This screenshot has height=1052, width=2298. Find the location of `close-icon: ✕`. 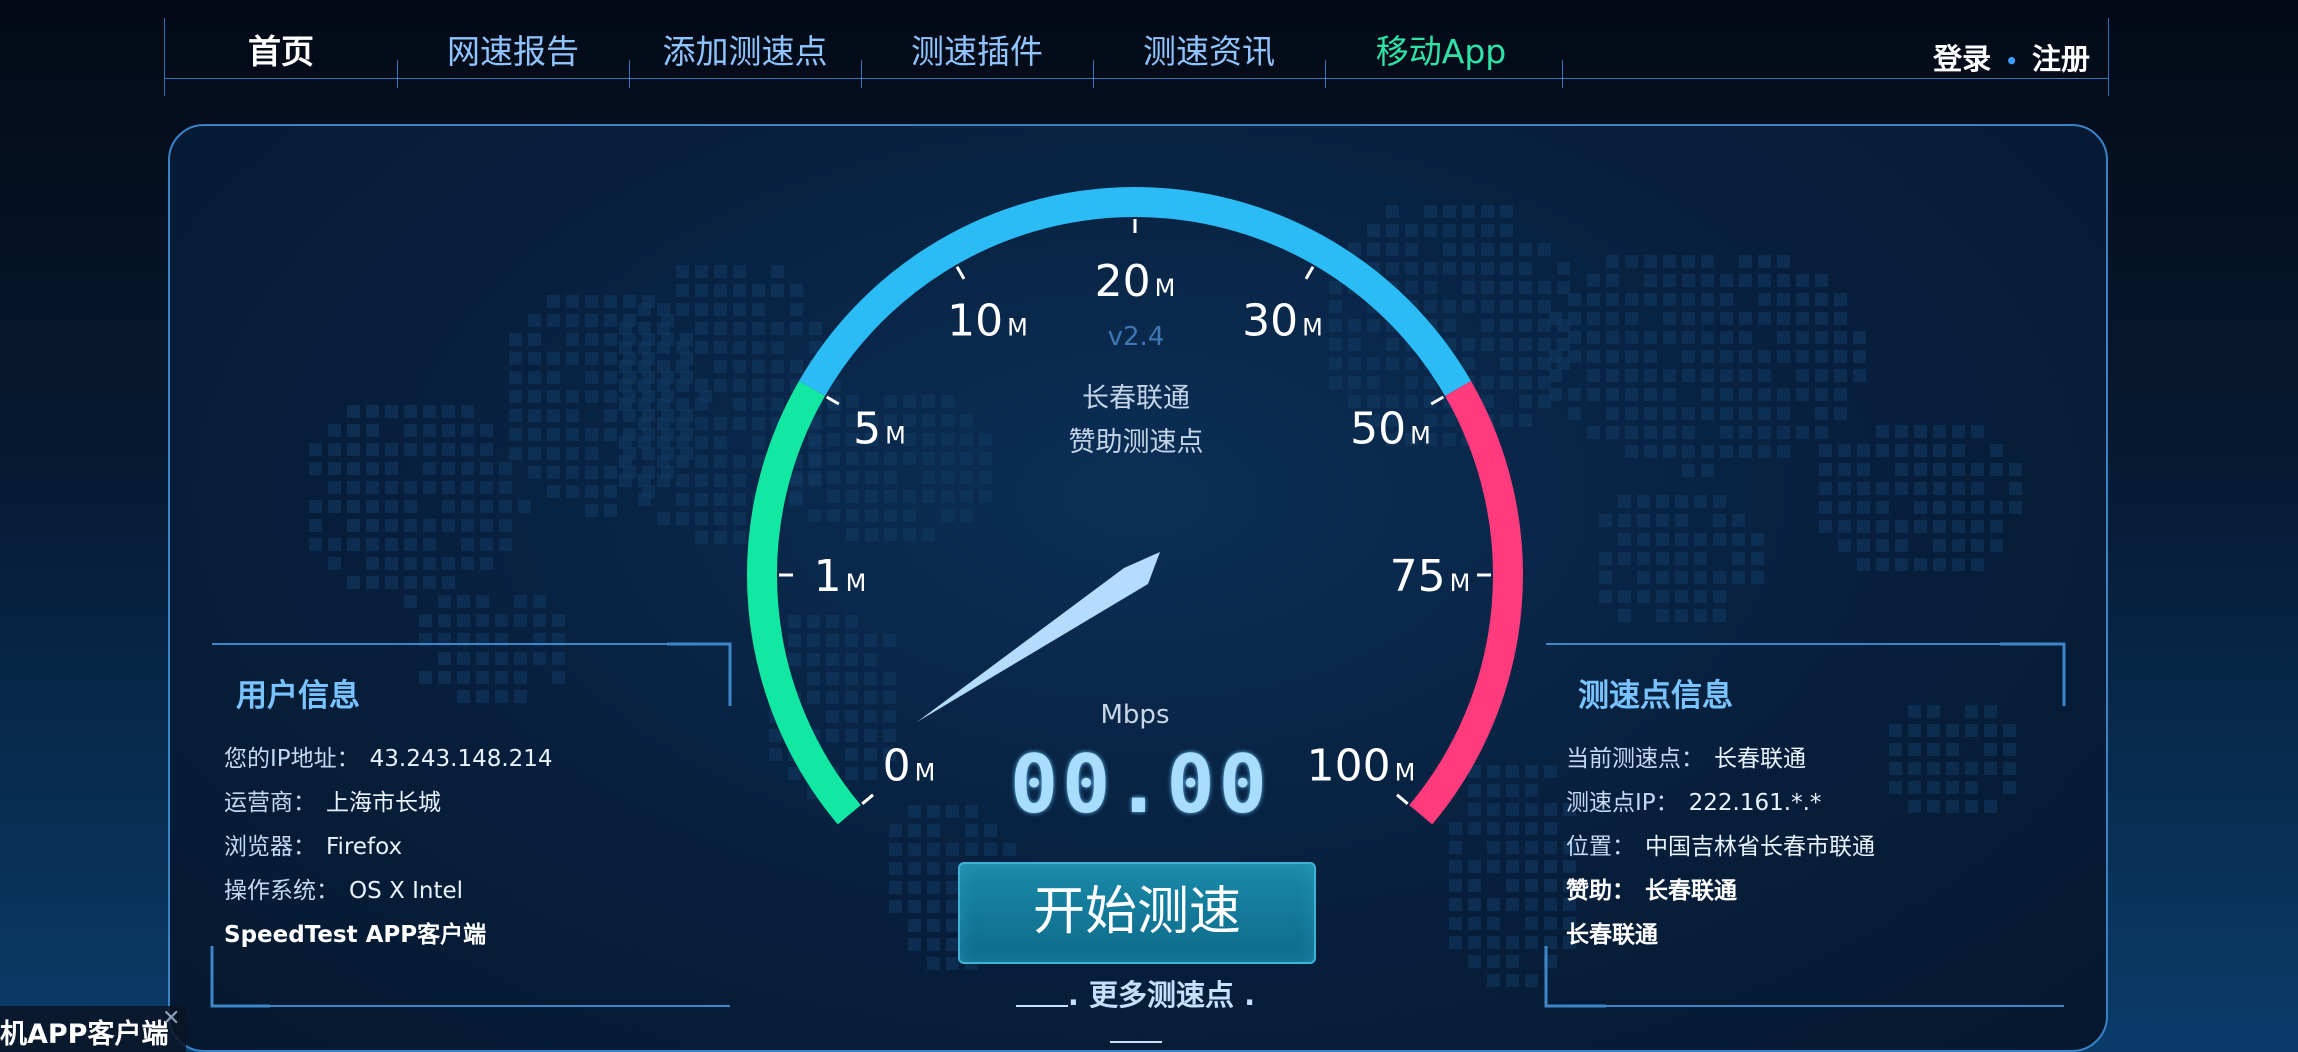

close-icon: ✕ is located at coordinates (171, 1018).